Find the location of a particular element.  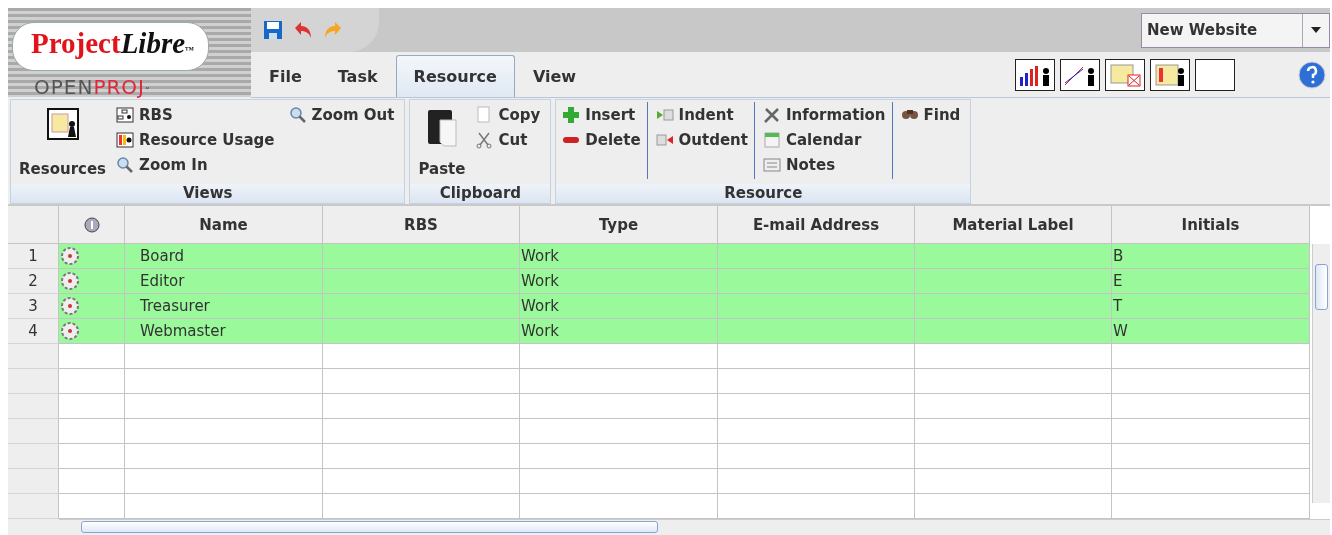

calendar-icon is located at coordinates (771, 139).